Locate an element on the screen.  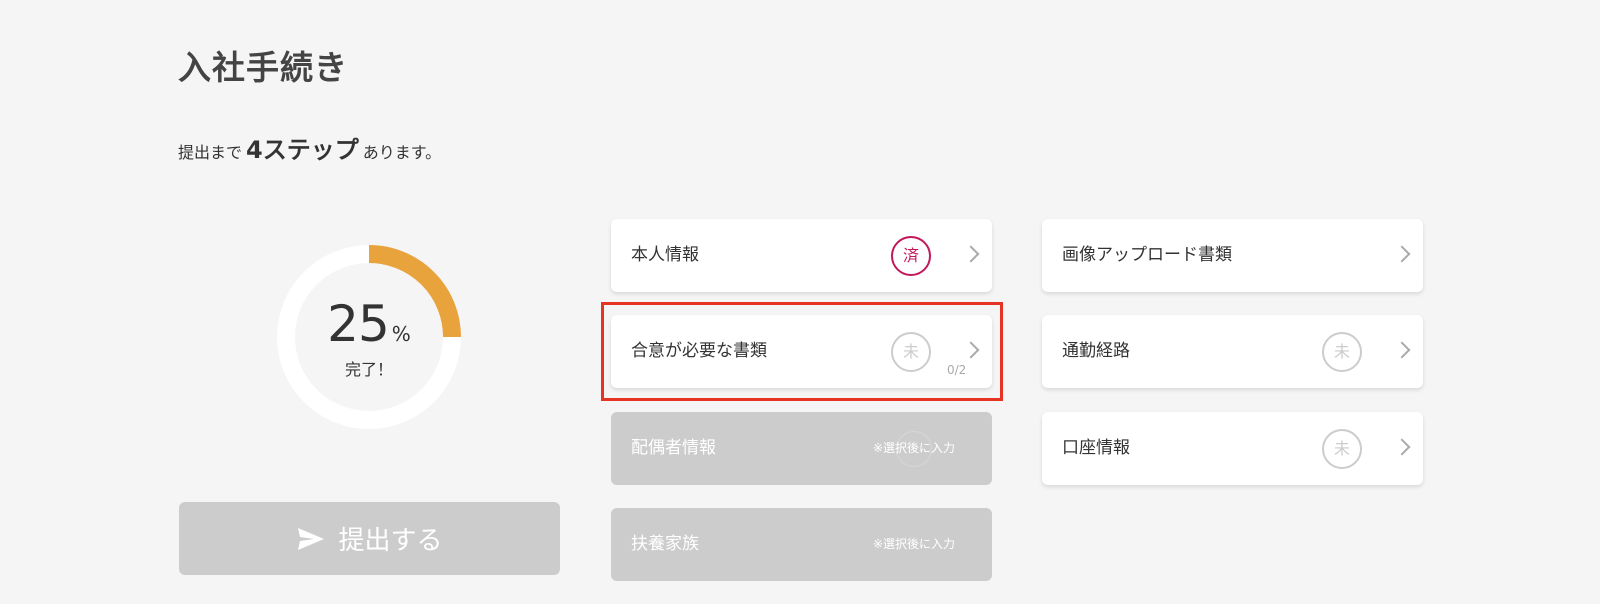
steps-summary: 提出まで 4ステップ あります。 is located at coordinates (309, 151).